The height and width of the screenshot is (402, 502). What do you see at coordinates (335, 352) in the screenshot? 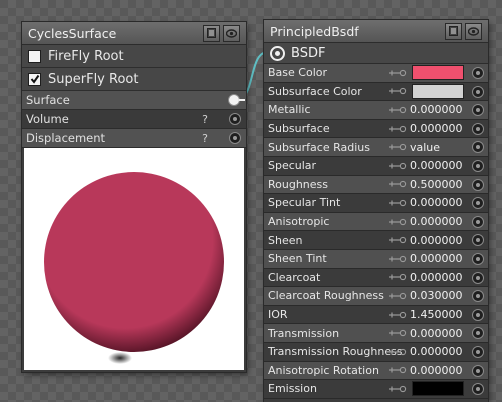
I see `property-label: Transmission Roughness` at bounding box center [335, 352].